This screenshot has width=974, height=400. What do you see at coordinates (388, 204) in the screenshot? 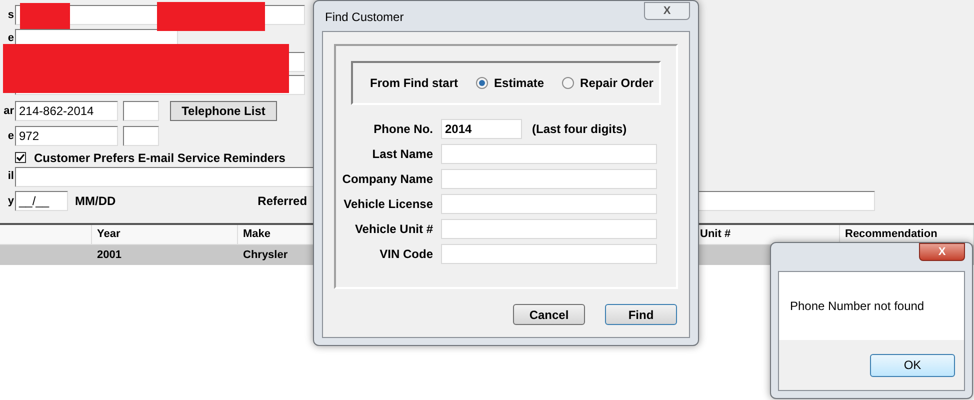
I see `field-label: Vehicle License` at bounding box center [388, 204].